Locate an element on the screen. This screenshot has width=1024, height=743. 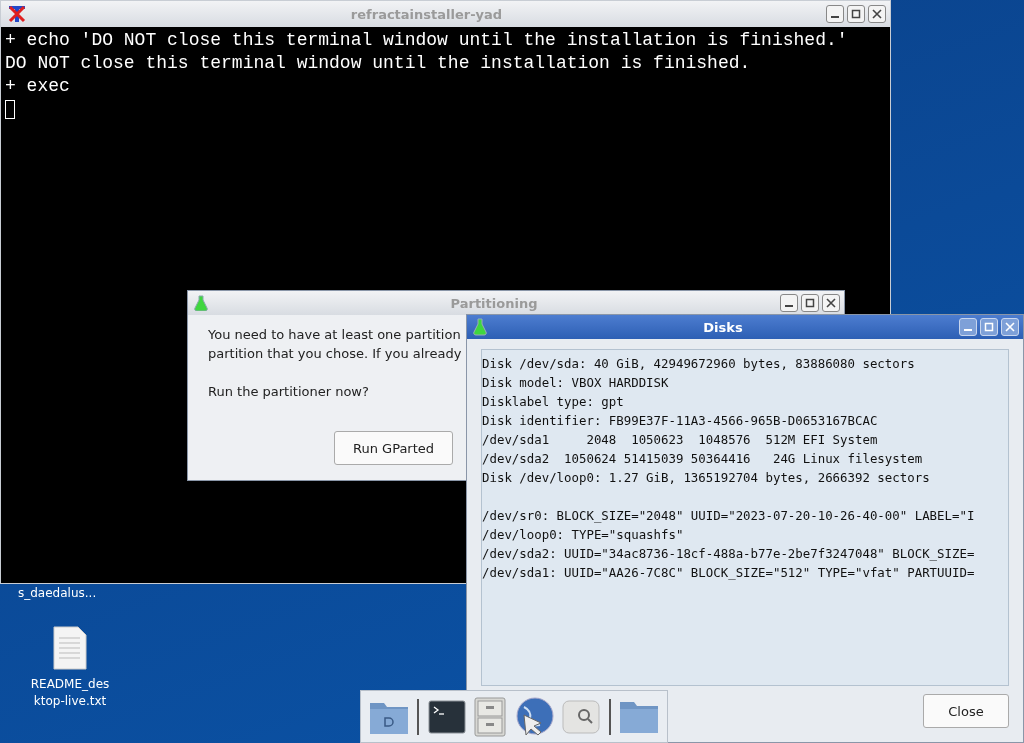
window-title: Partitioning is located at coordinates (494, 303).